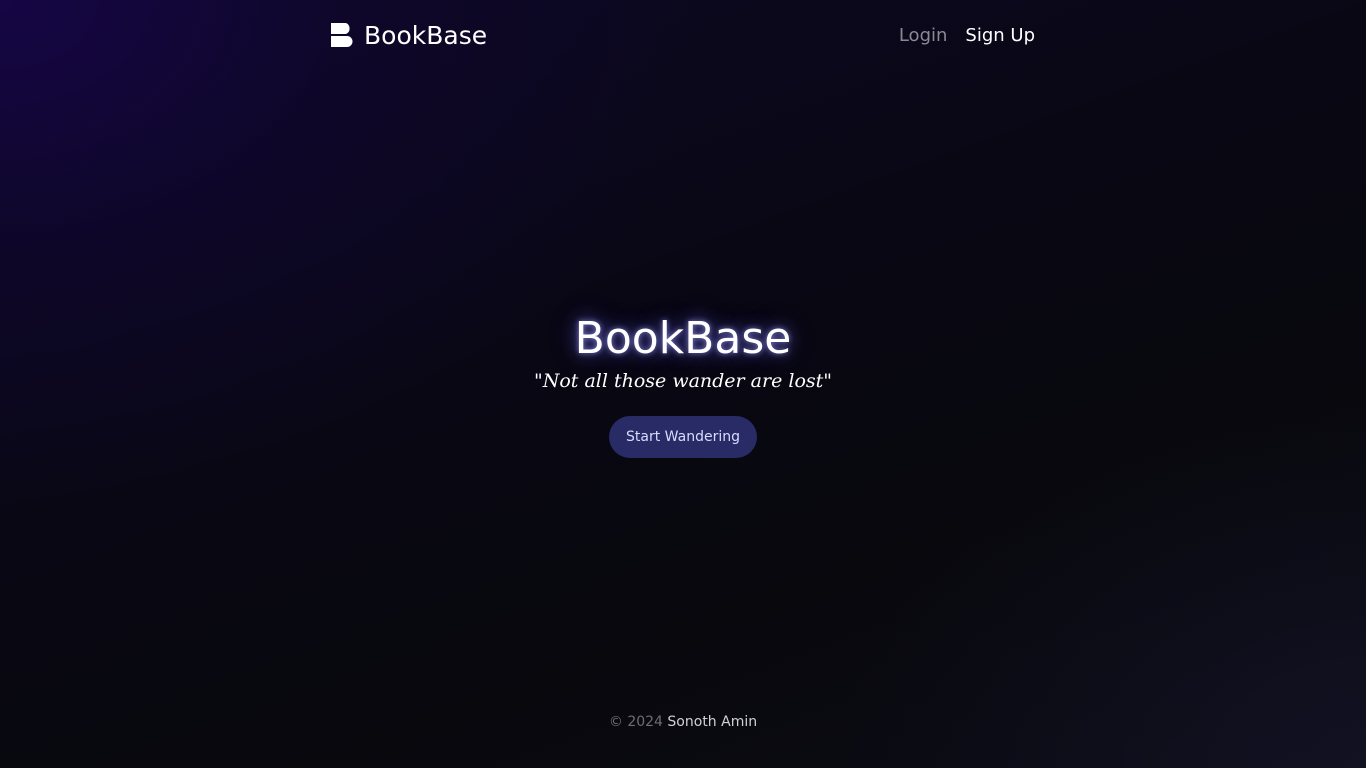 The image size is (1366, 768). Describe the element at coordinates (683, 35) in the screenshot. I see `site-header: BookBase Login Sign Up` at that location.